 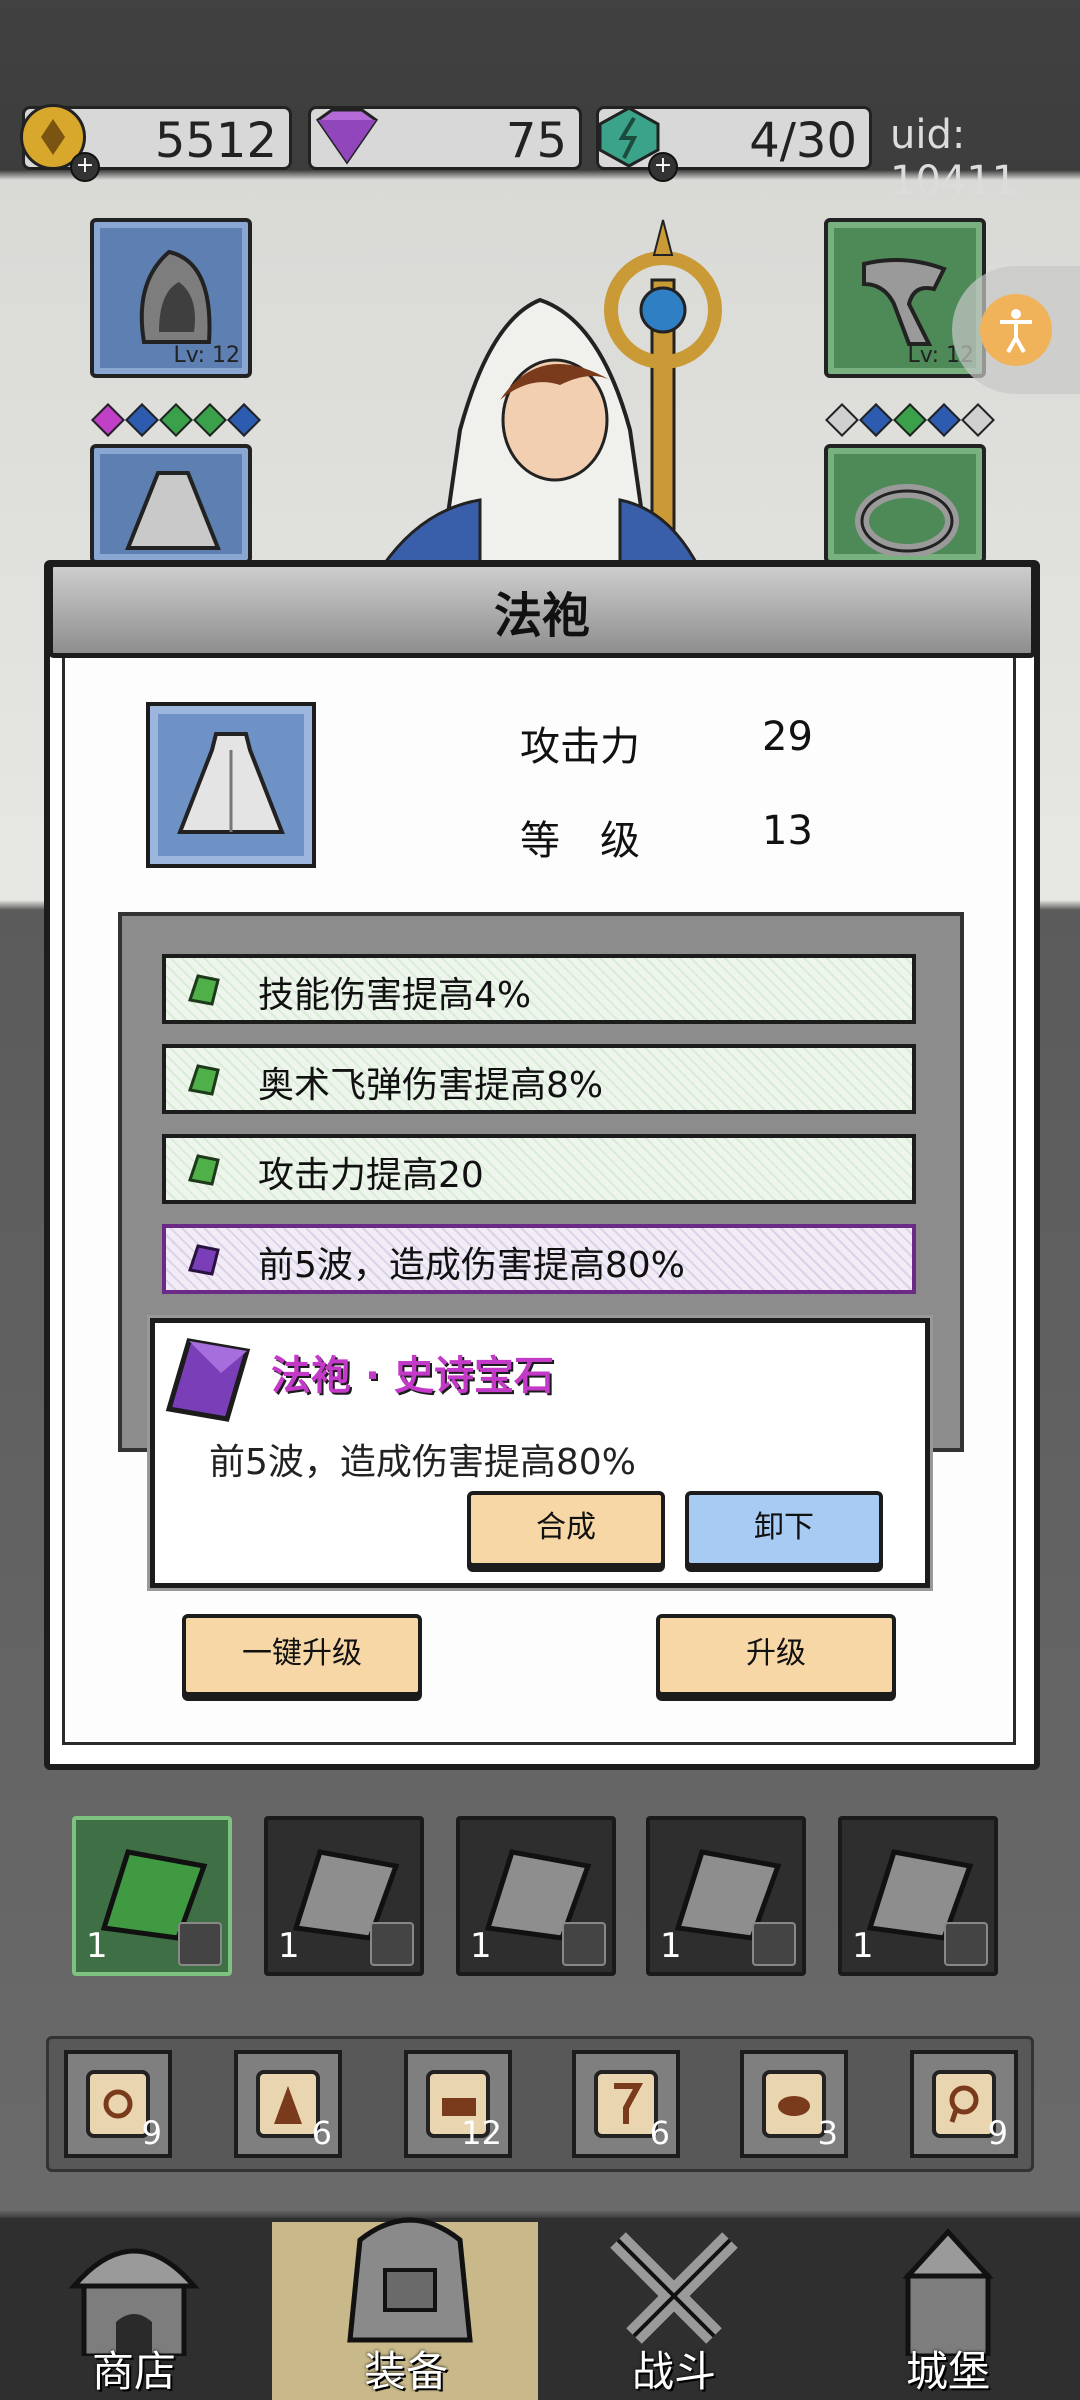 I want to click on combine-button: 合成, so click(x=566, y=1529).